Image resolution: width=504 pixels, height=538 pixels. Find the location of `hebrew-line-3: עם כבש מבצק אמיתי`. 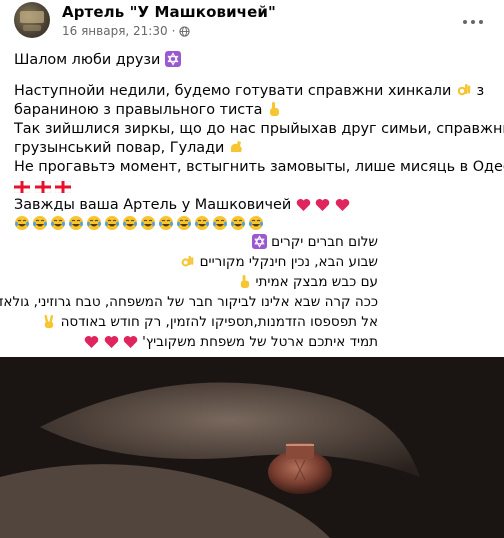

hebrew-line-3: עם כבש מבצק אמיתי is located at coordinates (189, 282).